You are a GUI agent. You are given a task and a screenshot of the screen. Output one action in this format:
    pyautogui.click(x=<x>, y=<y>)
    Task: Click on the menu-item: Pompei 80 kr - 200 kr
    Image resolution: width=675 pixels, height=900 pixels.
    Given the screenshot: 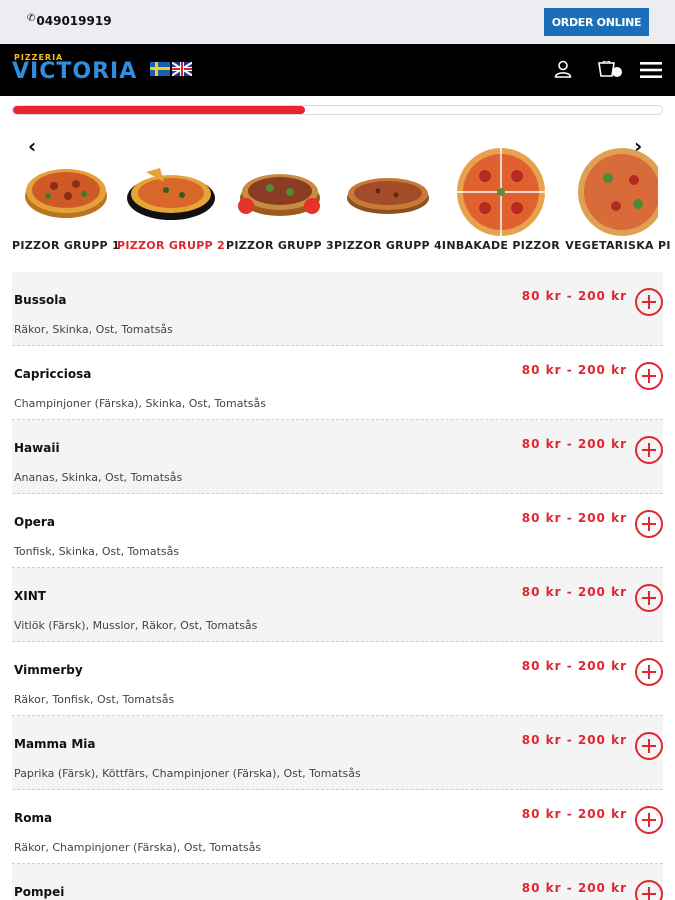 What is the action you would take?
    pyautogui.click(x=337, y=882)
    